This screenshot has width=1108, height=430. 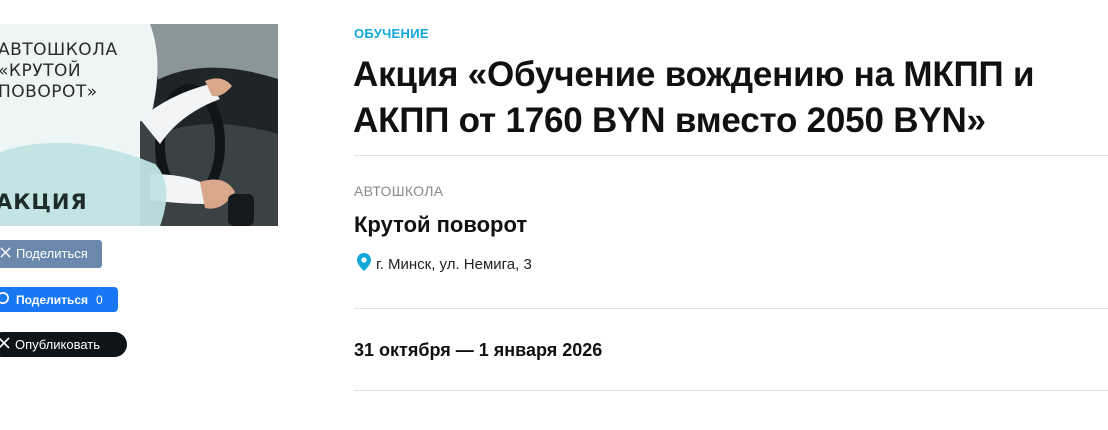 What do you see at coordinates (454, 264) in the screenshot?
I see `address-text: г. Минск, ул. Немига, 3` at bounding box center [454, 264].